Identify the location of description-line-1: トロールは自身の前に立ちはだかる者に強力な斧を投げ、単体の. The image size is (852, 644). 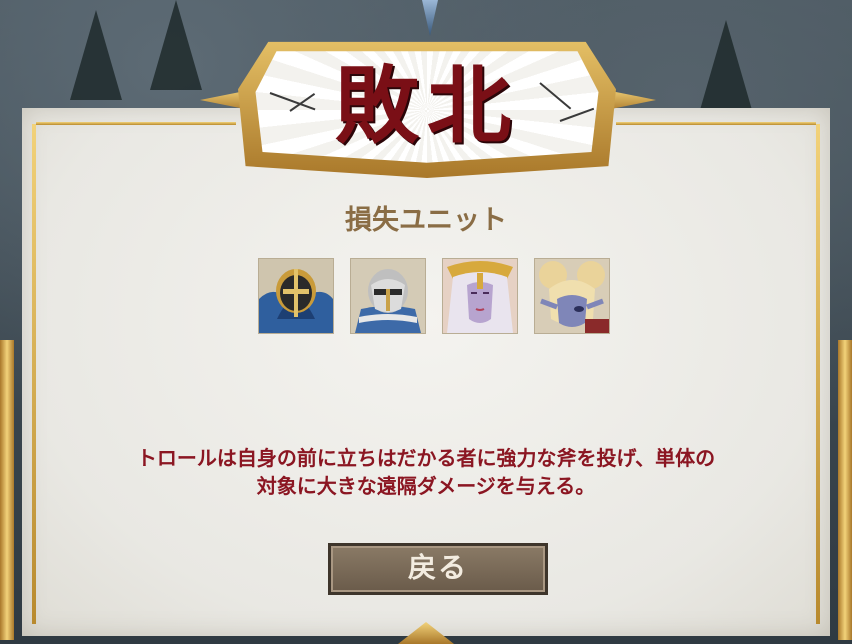
(426, 458).